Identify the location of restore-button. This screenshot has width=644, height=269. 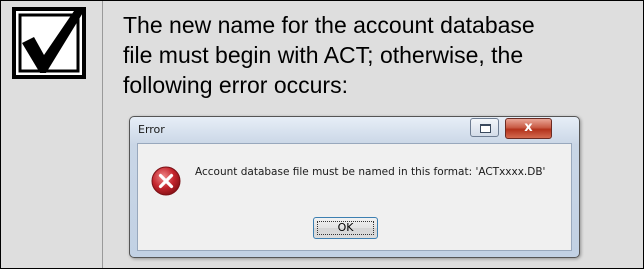
(484, 127).